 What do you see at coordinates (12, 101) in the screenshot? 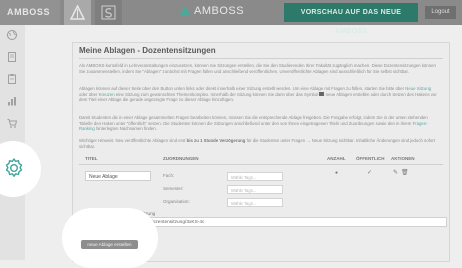
I see `bar-chart-icon` at bounding box center [12, 101].